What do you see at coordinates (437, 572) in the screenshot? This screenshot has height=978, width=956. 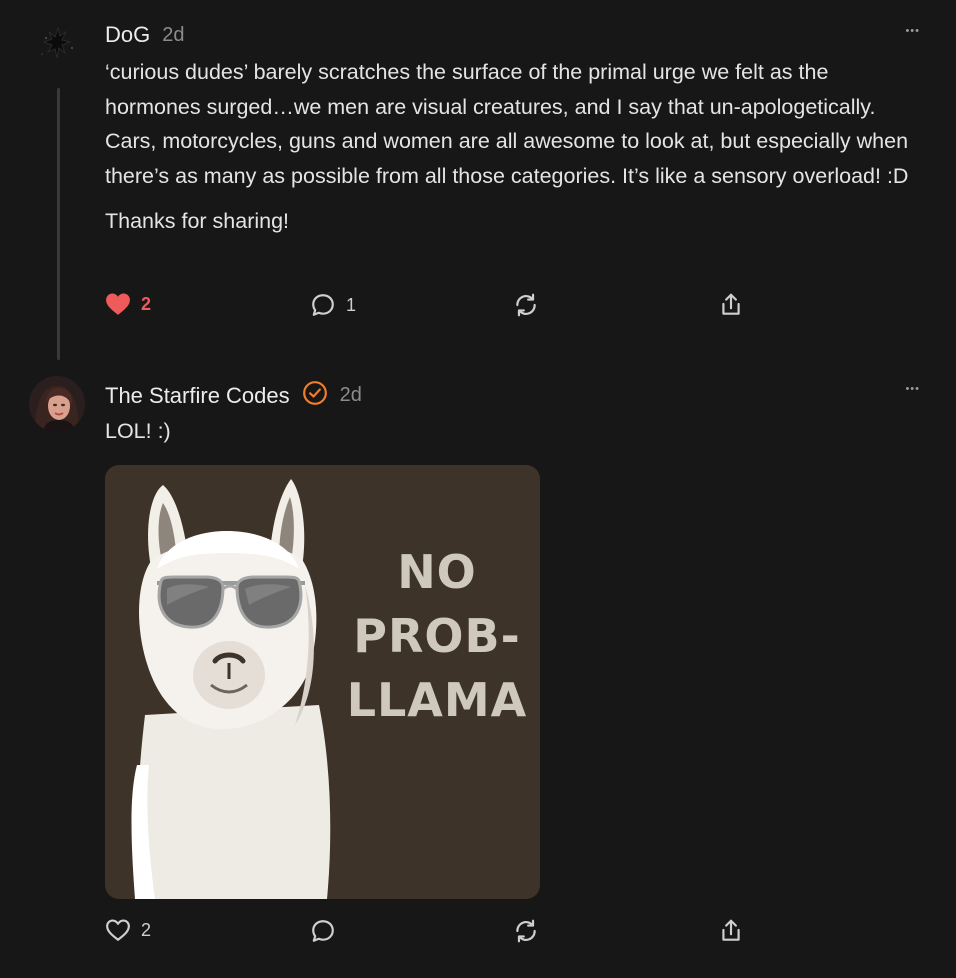 I see `image-caption-line-1: NO` at bounding box center [437, 572].